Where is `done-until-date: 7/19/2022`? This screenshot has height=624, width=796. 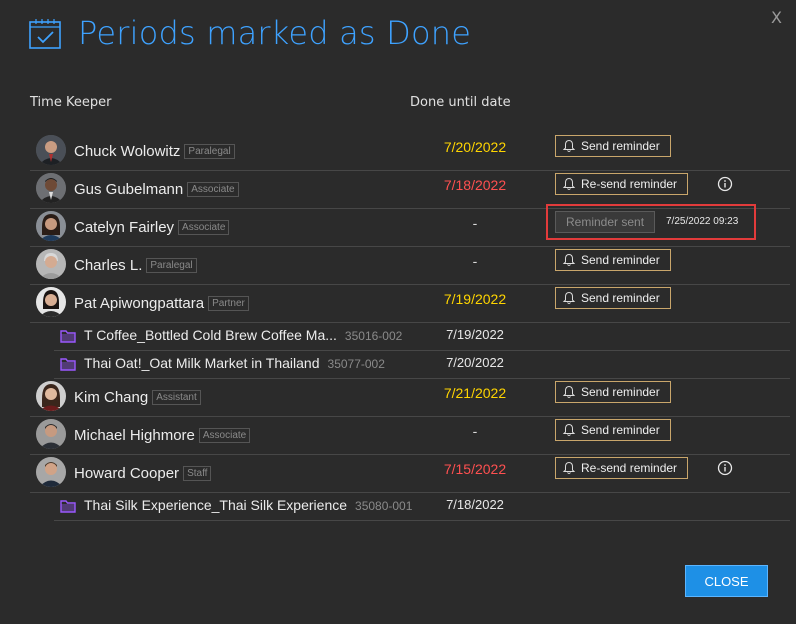
done-until-date: 7/19/2022 is located at coordinates (475, 299).